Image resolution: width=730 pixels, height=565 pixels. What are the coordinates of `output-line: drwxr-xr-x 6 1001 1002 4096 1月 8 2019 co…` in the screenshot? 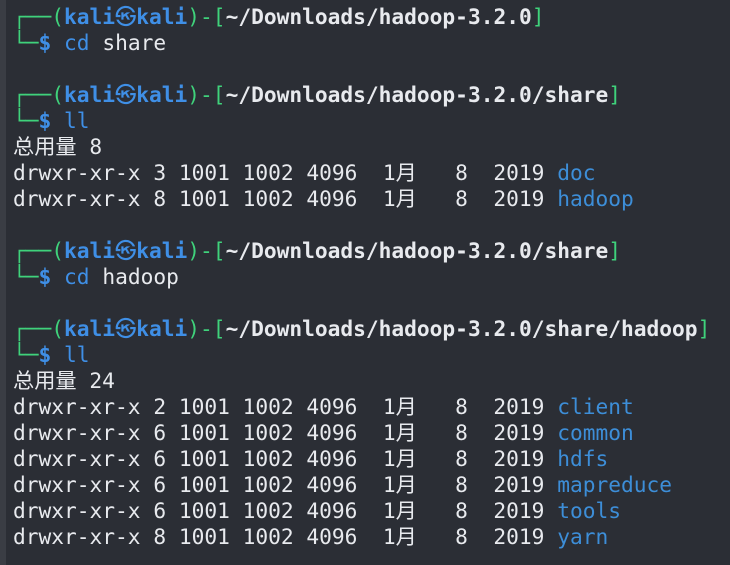 It's located at (371, 433).